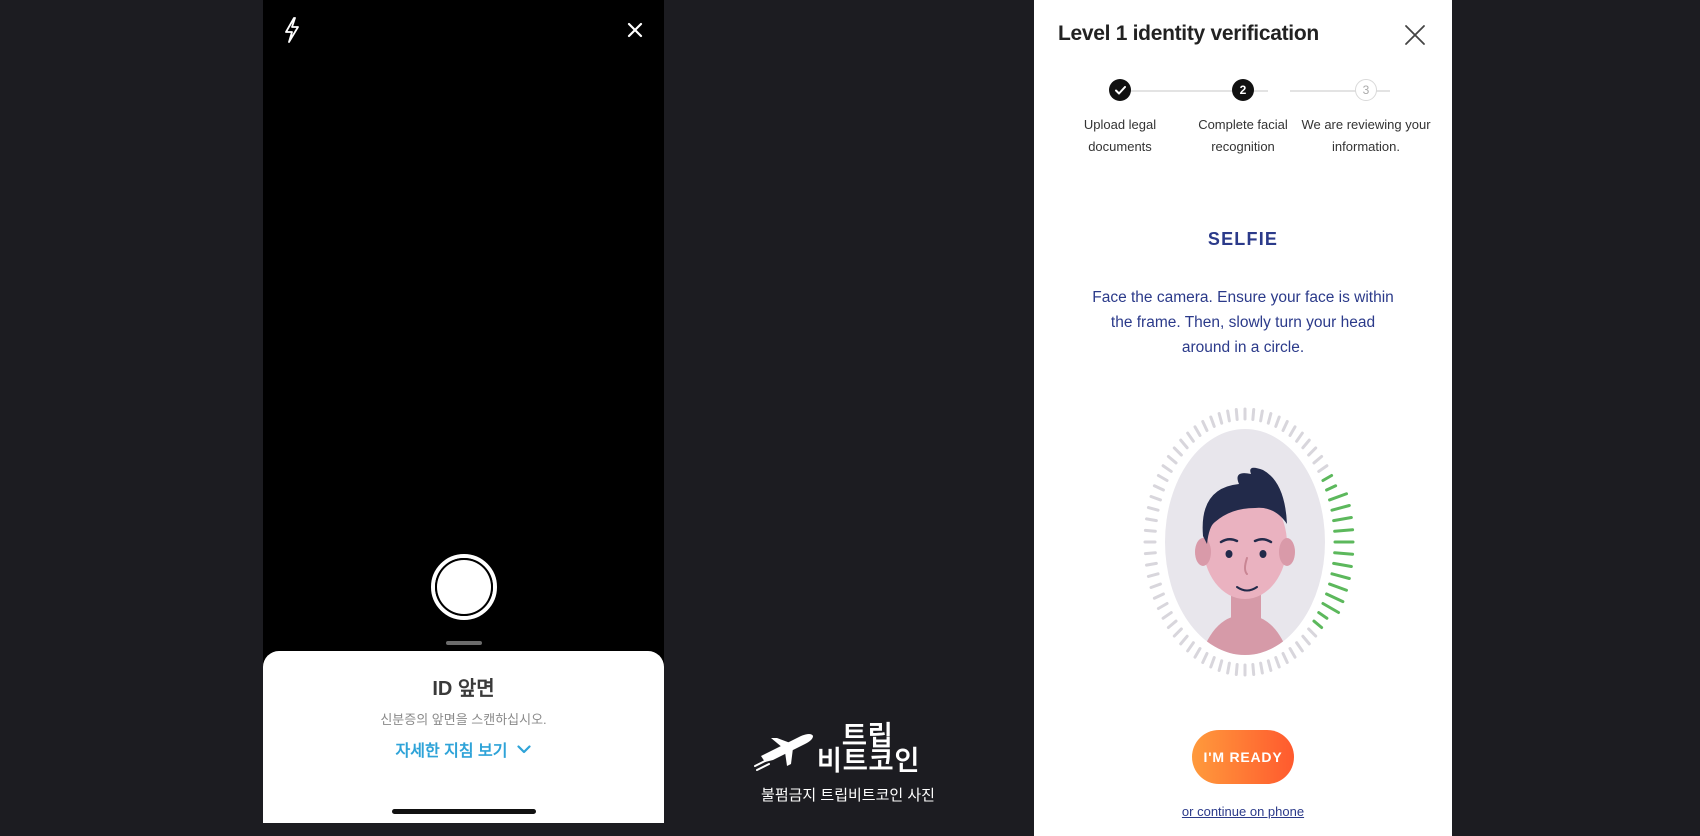 The image size is (1700, 836). What do you see at coordinates (1245, 561) in the screenshot?
I see `avatar` at bounding box center [1245, 561].